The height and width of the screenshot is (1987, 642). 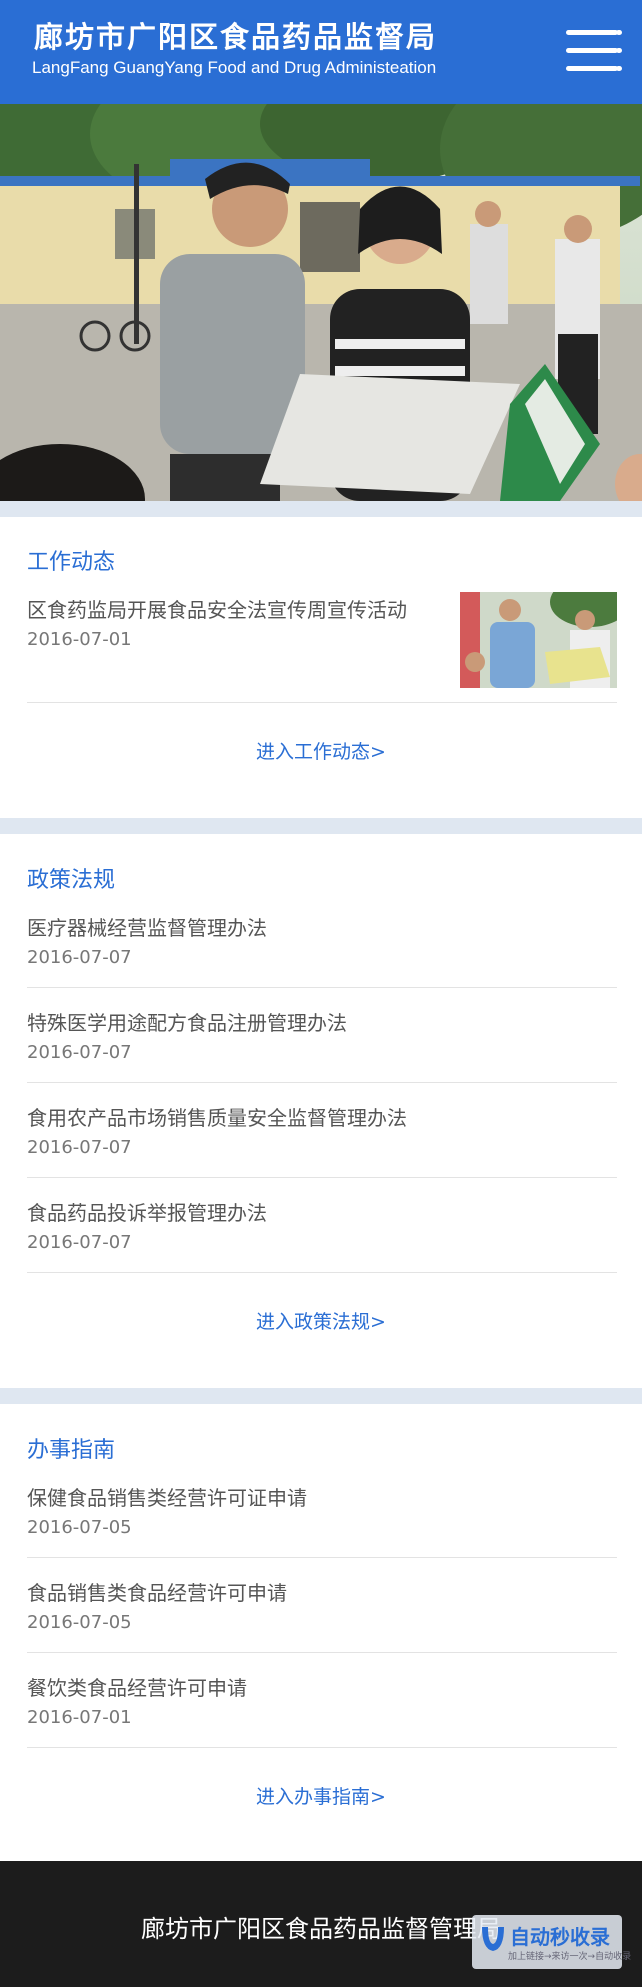 I want to click on policy-item-title: 特殊医学用途配方食品注册管理办法, so click(x=322, y=1021).